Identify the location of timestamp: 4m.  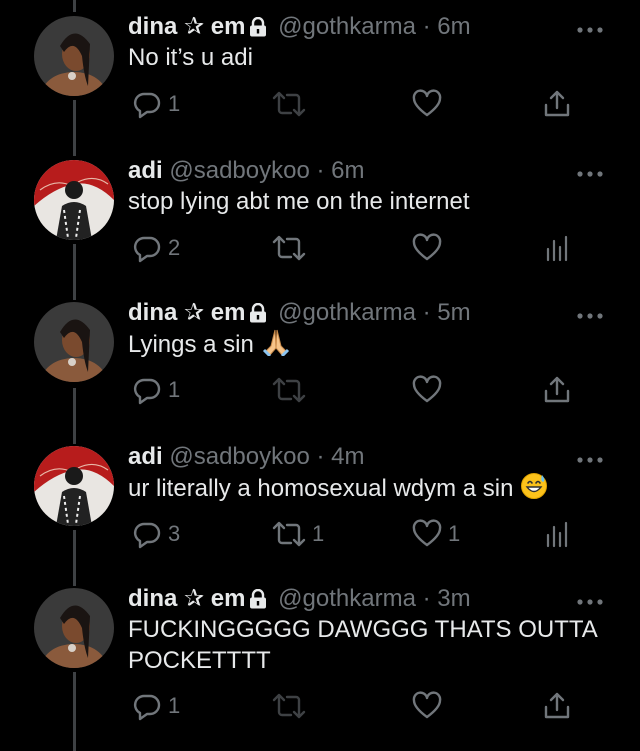
(347, 456).